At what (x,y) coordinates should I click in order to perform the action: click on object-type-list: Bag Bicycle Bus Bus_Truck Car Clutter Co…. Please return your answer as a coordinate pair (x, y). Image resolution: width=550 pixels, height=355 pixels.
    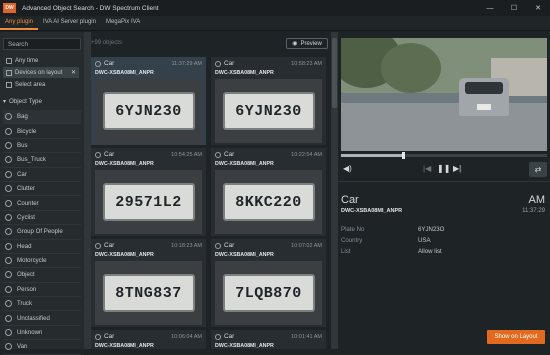
    Looking at the image, I should click on (42, 232).